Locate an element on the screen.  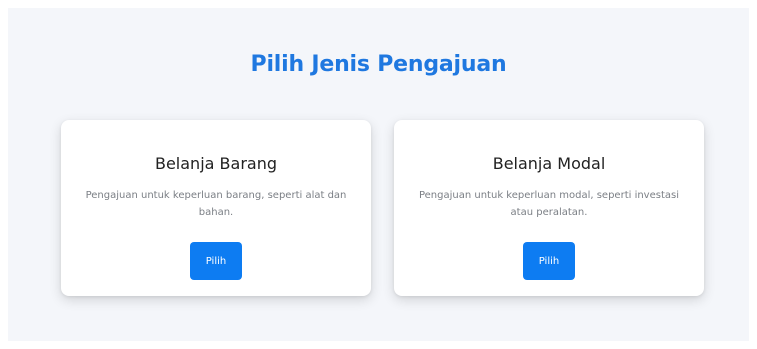
pilih-modal-button: Pilih is located at coordinates (549, 261).